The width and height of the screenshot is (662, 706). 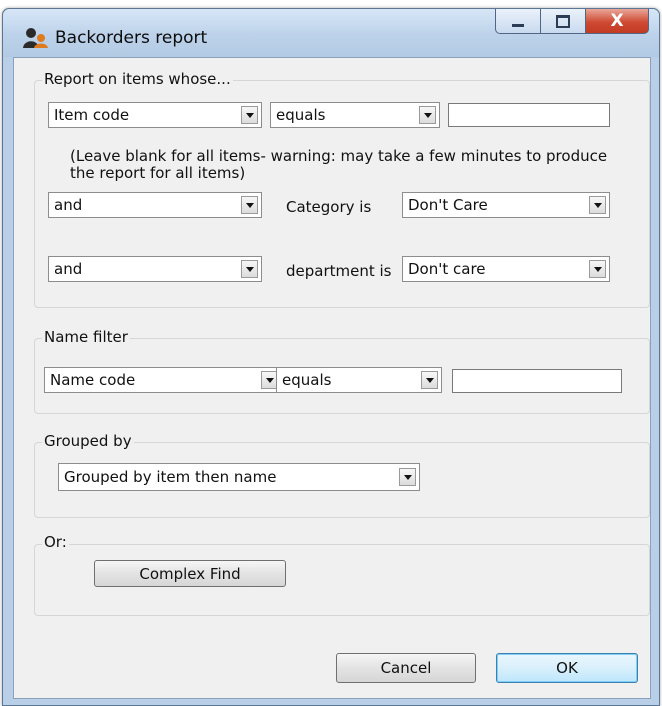 I want to click on department-conjunction-select: and, so click(x=155, y=269).